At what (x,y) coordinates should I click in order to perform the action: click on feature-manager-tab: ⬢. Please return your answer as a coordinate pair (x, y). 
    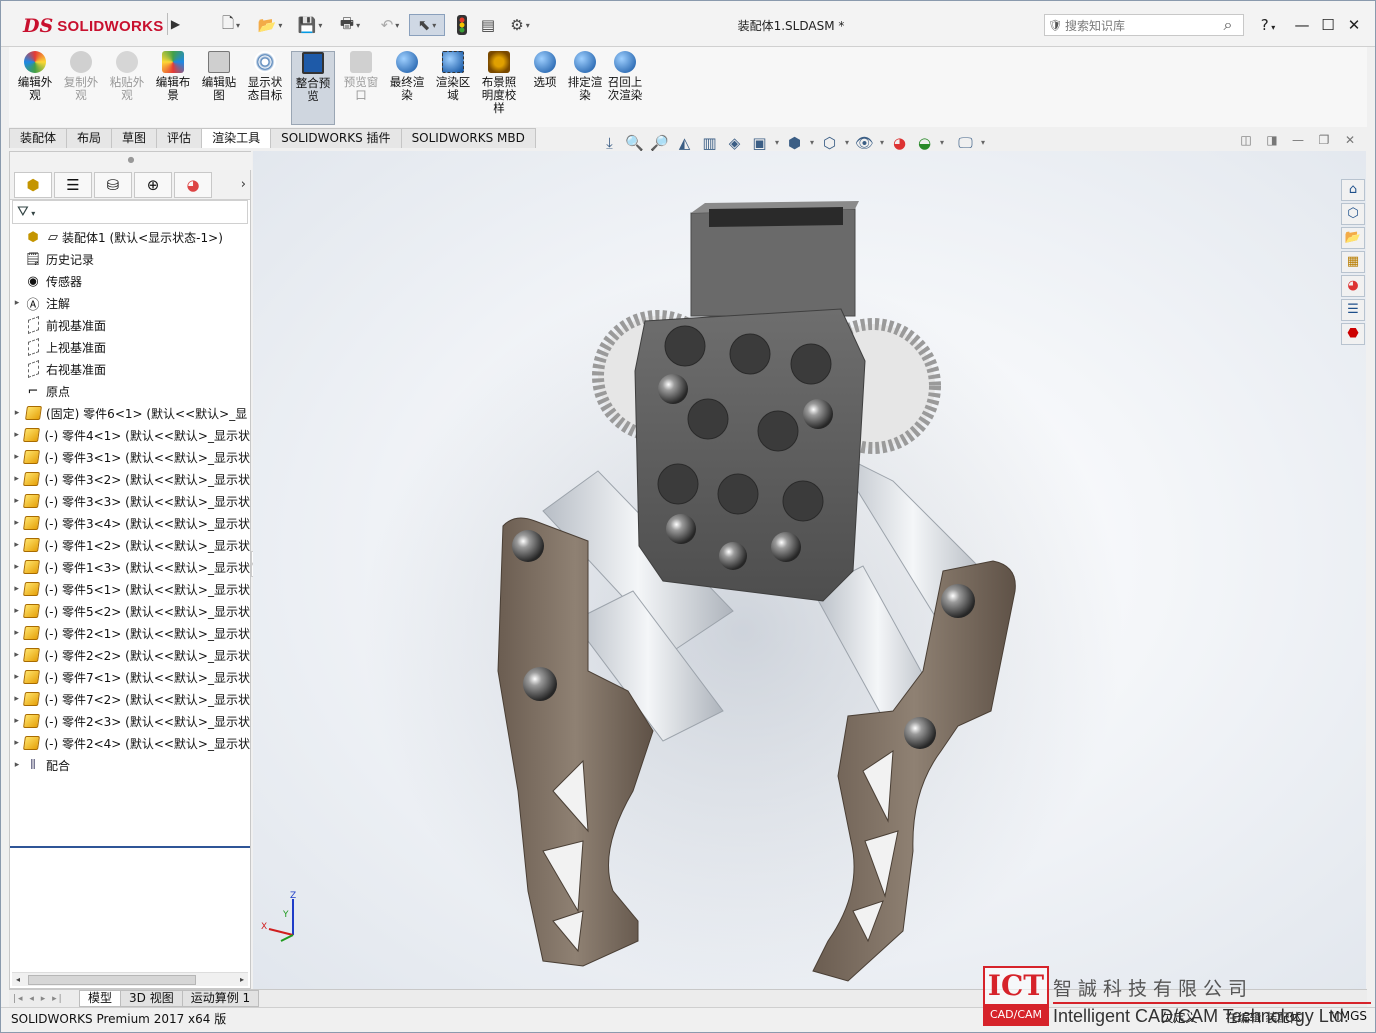
    Looking at the image, I should click on (33, 184).